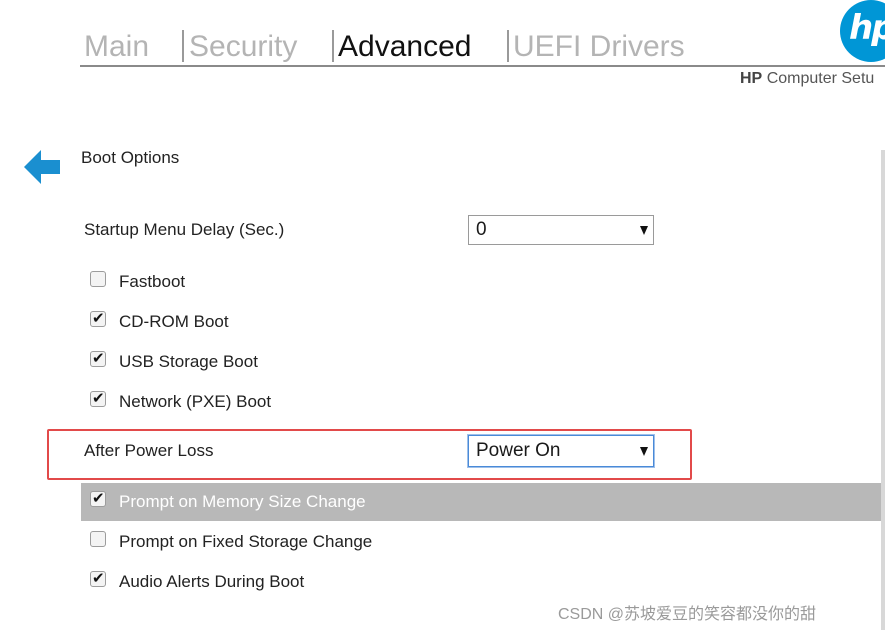 This screenshot has width=885, height=630. Describe the element at coordinates (867, 28) in the screenshot. I see `hp-logo-text: hp` at that location.